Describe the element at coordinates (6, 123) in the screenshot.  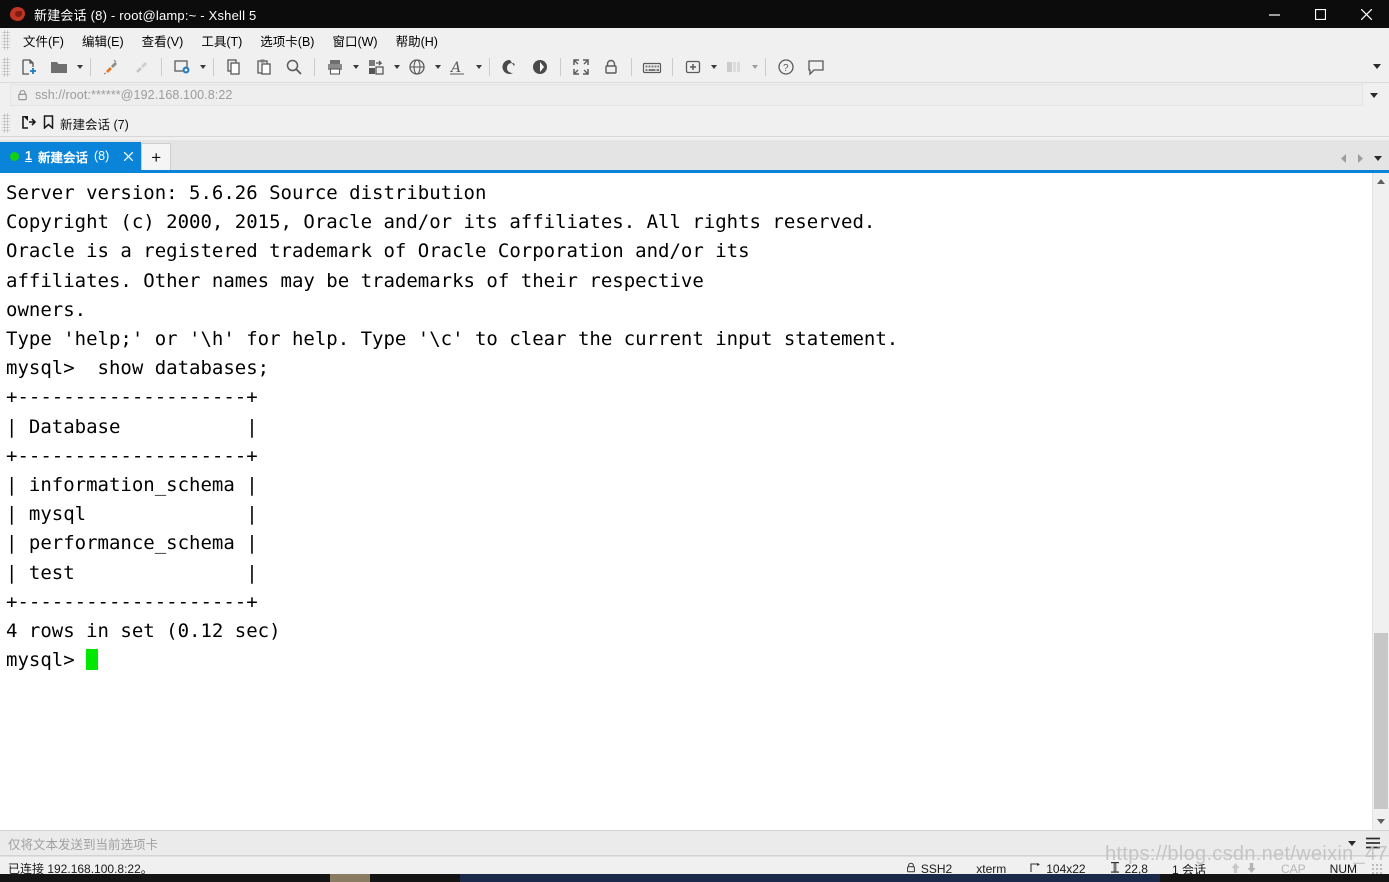
I see `bookmarkbar-grip` at that location.